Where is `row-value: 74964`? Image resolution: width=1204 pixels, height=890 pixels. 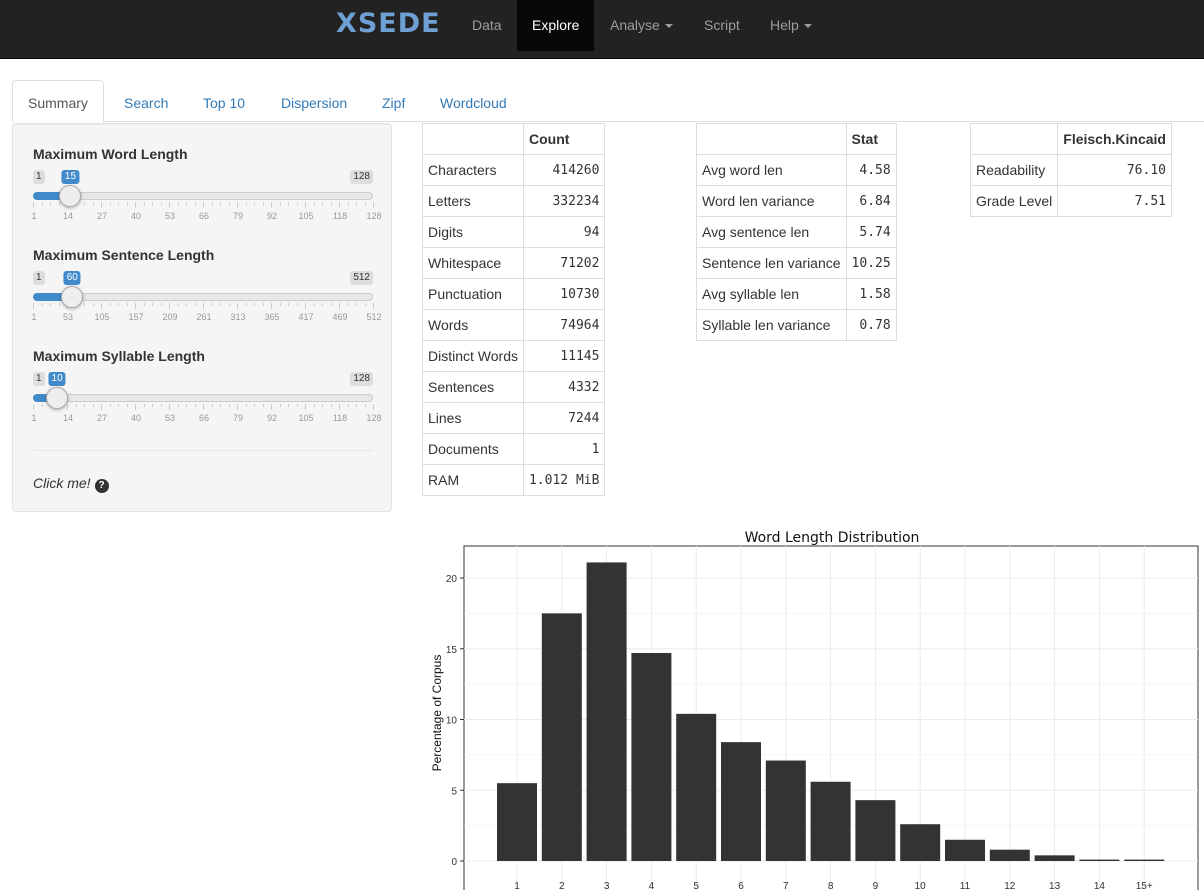 row-value: 74964 is located at coordinates (564, 325).